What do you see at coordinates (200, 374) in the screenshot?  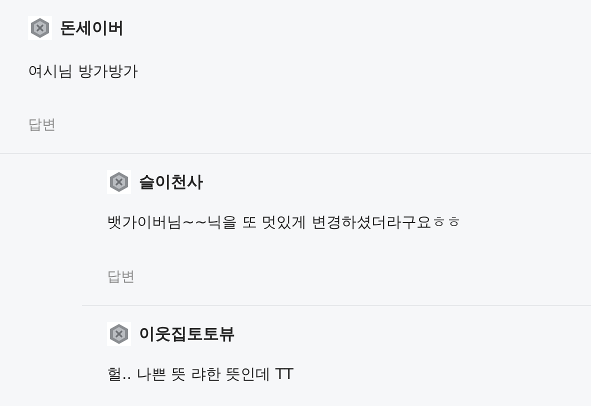 I see `comment-text: 헐.. 나쁜 뜻 랴한 뜻인데 TT` at bounding box center [200, 374].